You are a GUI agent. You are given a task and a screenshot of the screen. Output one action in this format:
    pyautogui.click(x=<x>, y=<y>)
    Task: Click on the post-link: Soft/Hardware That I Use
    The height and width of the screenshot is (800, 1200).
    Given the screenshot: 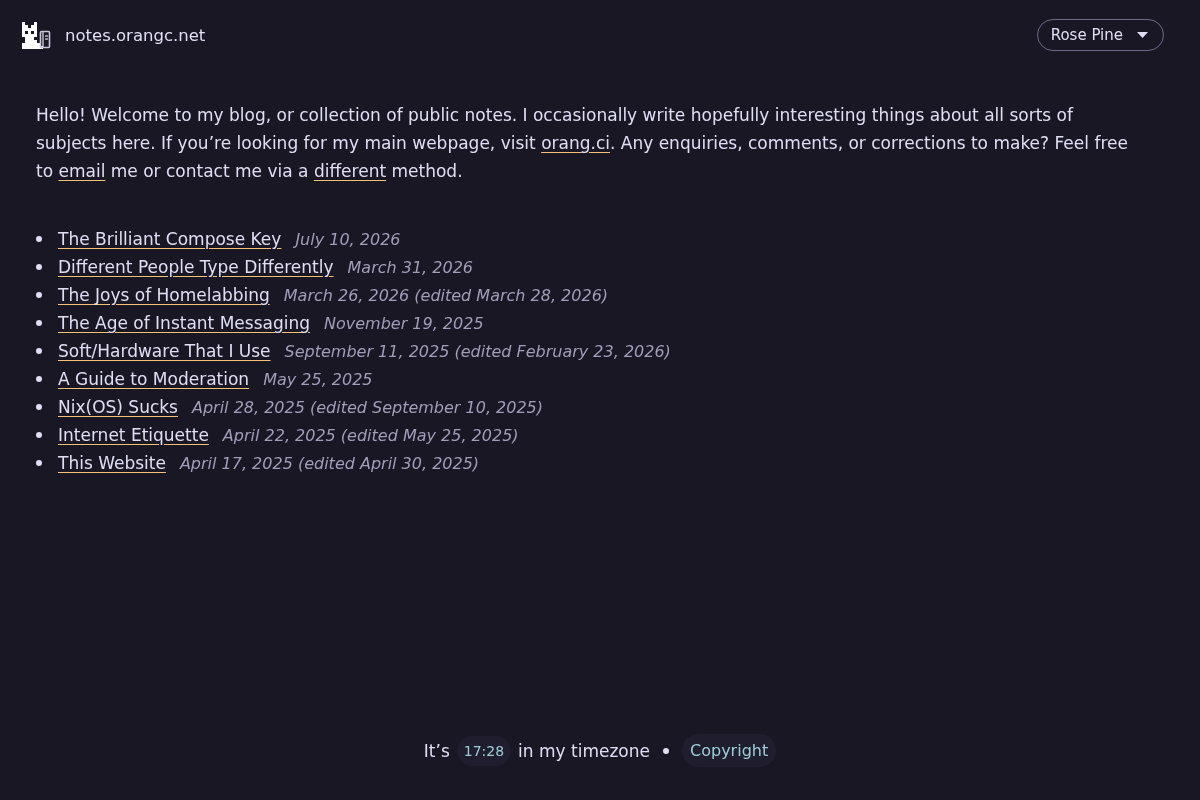 What is the action you would take?
    pyautogui.click(x=164, y=351)
    